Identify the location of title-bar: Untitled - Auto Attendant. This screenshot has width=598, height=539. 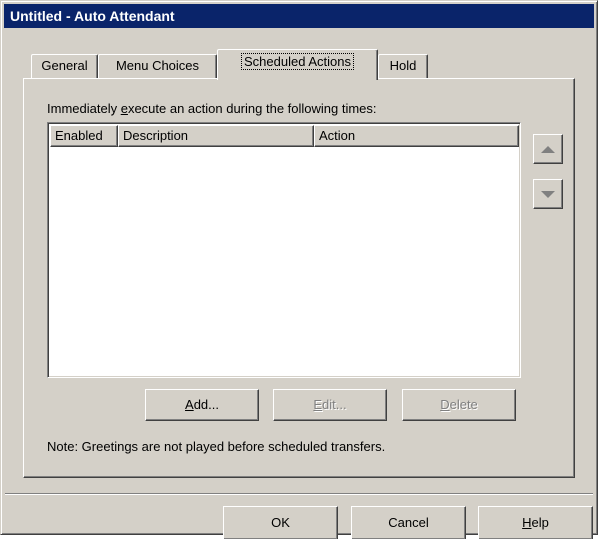
(299, 16).